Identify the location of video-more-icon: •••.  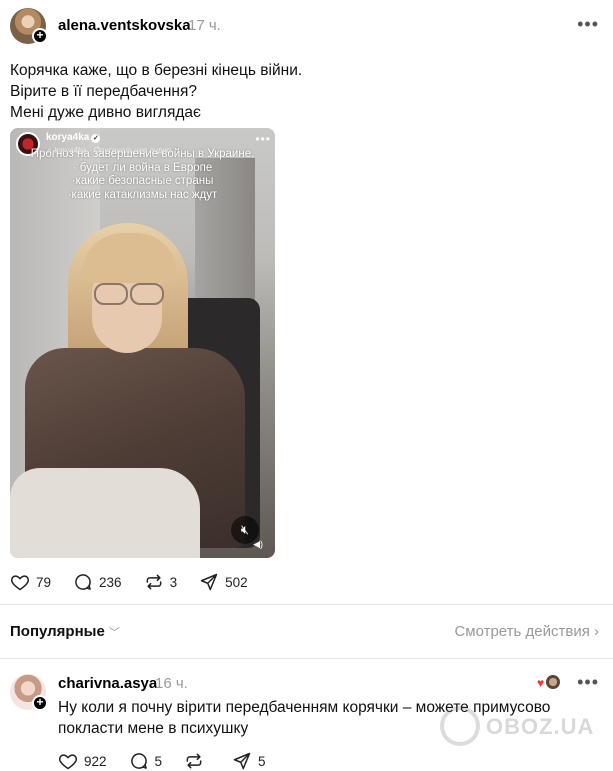
(263, 139).